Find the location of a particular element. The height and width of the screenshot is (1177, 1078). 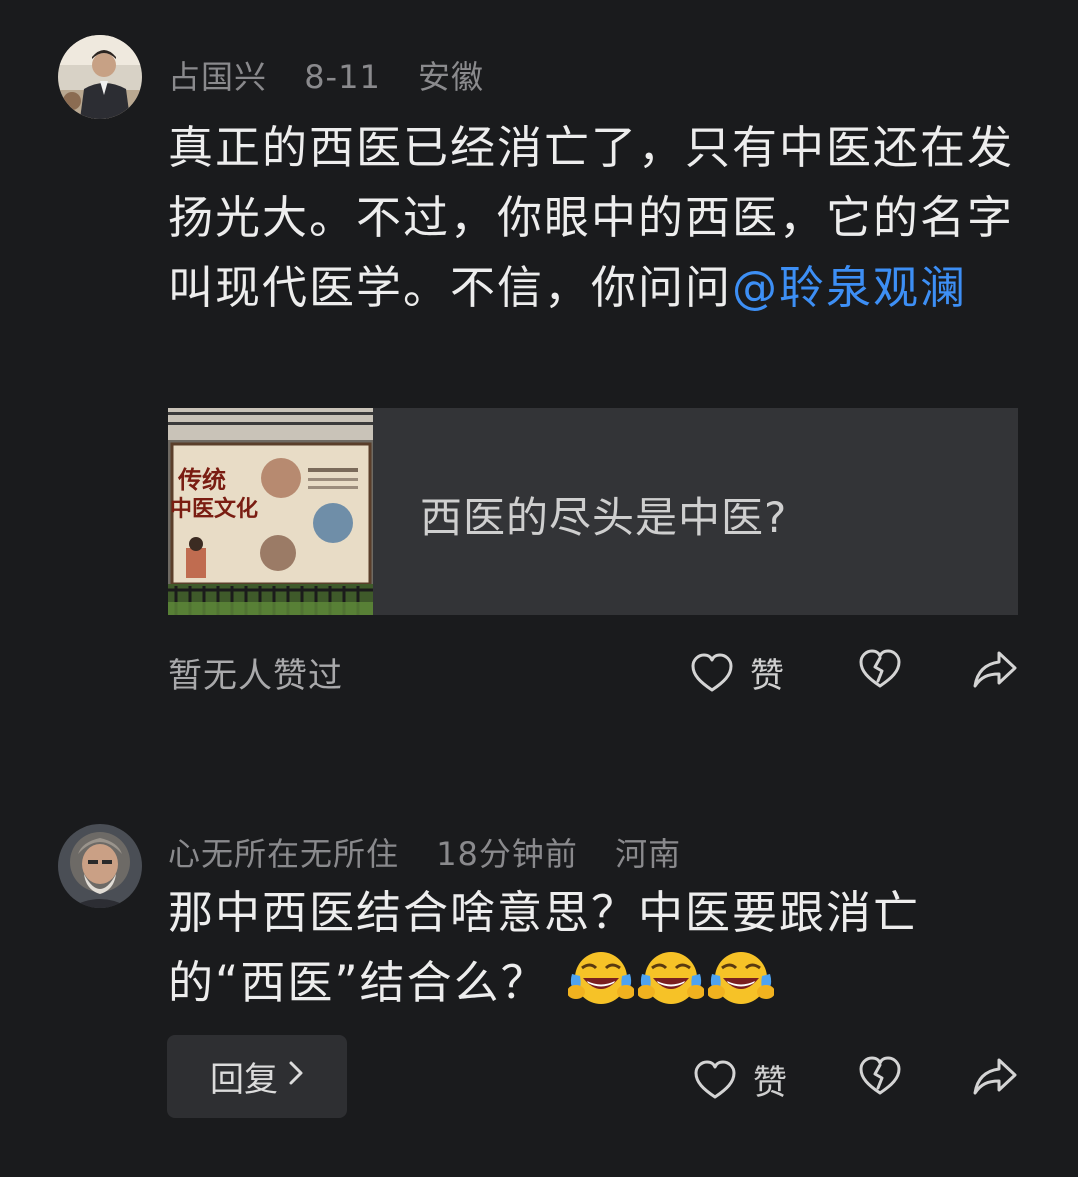

emoji-group is located at coordinates (669, 980).